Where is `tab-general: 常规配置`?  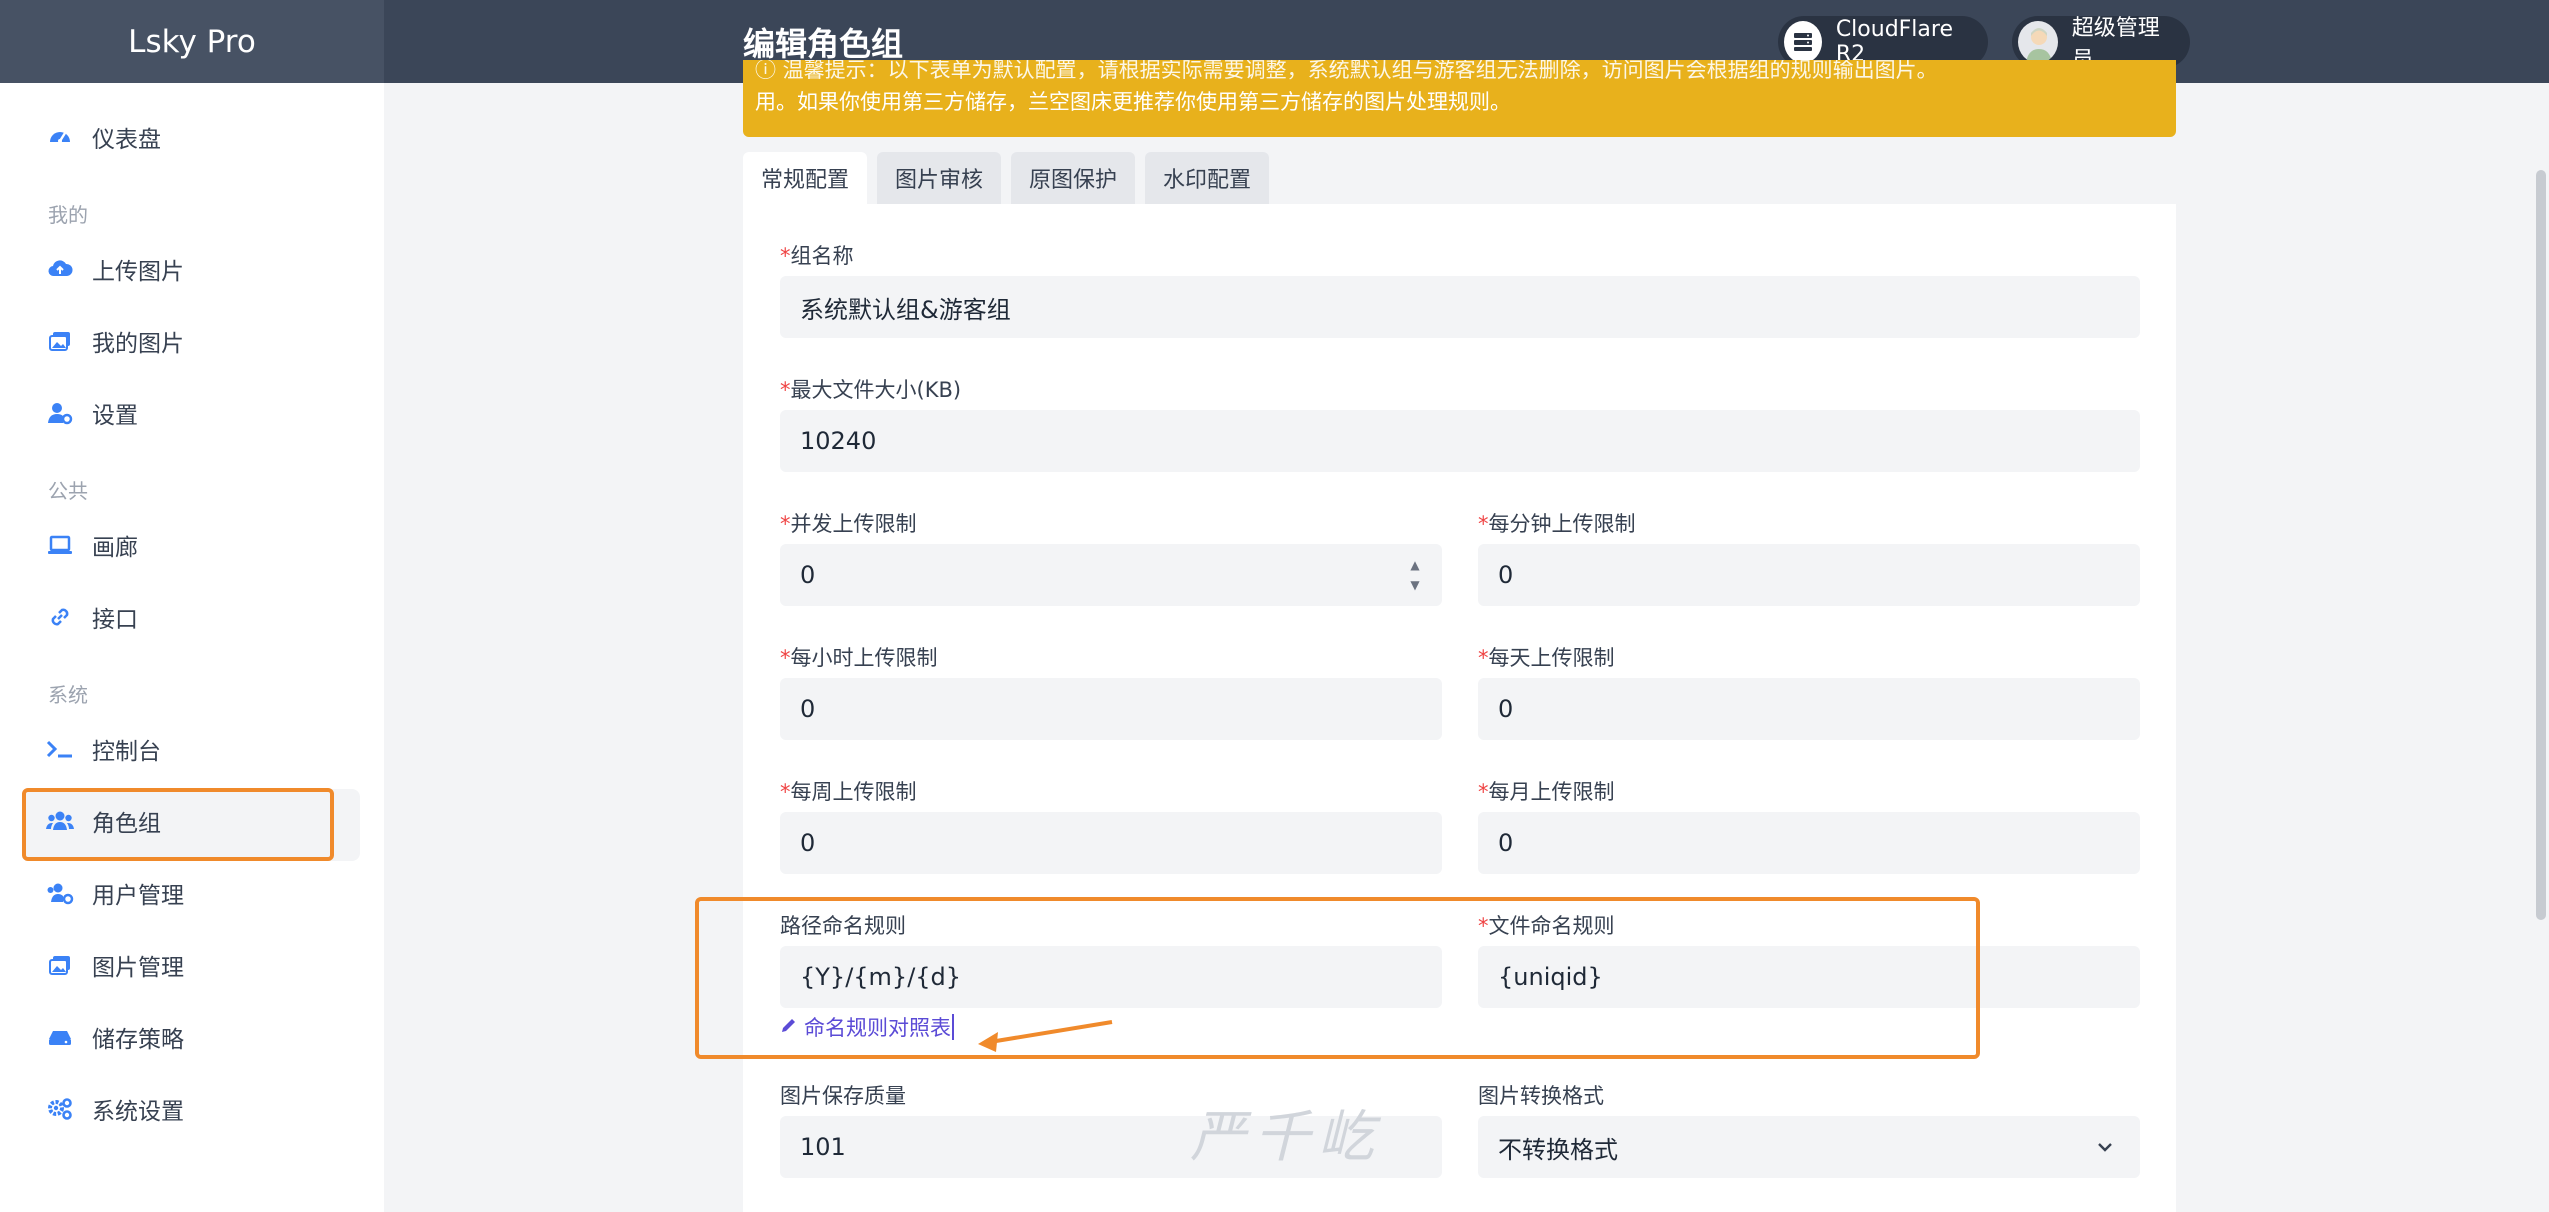
tab-general: 常规配置 is located at coordinates (805, 178).